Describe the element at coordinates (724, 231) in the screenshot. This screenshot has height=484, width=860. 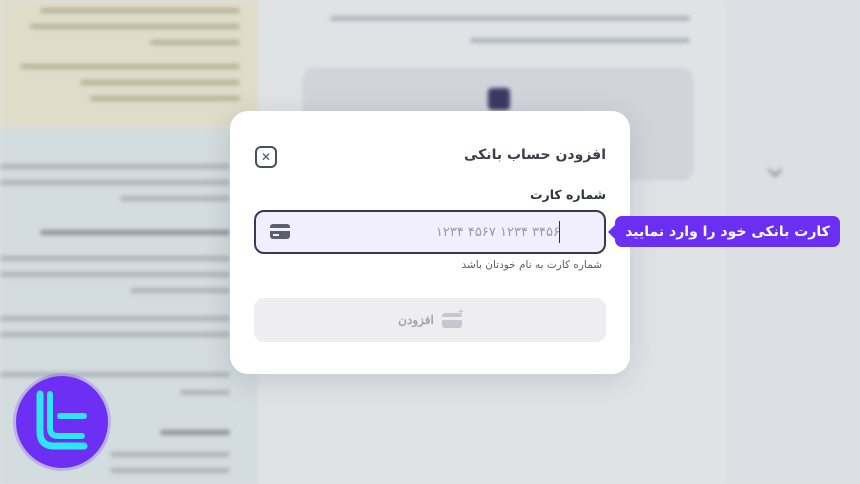
I see `annotation-tag: کارت بانکی خود را وارد نمایید` at that location.